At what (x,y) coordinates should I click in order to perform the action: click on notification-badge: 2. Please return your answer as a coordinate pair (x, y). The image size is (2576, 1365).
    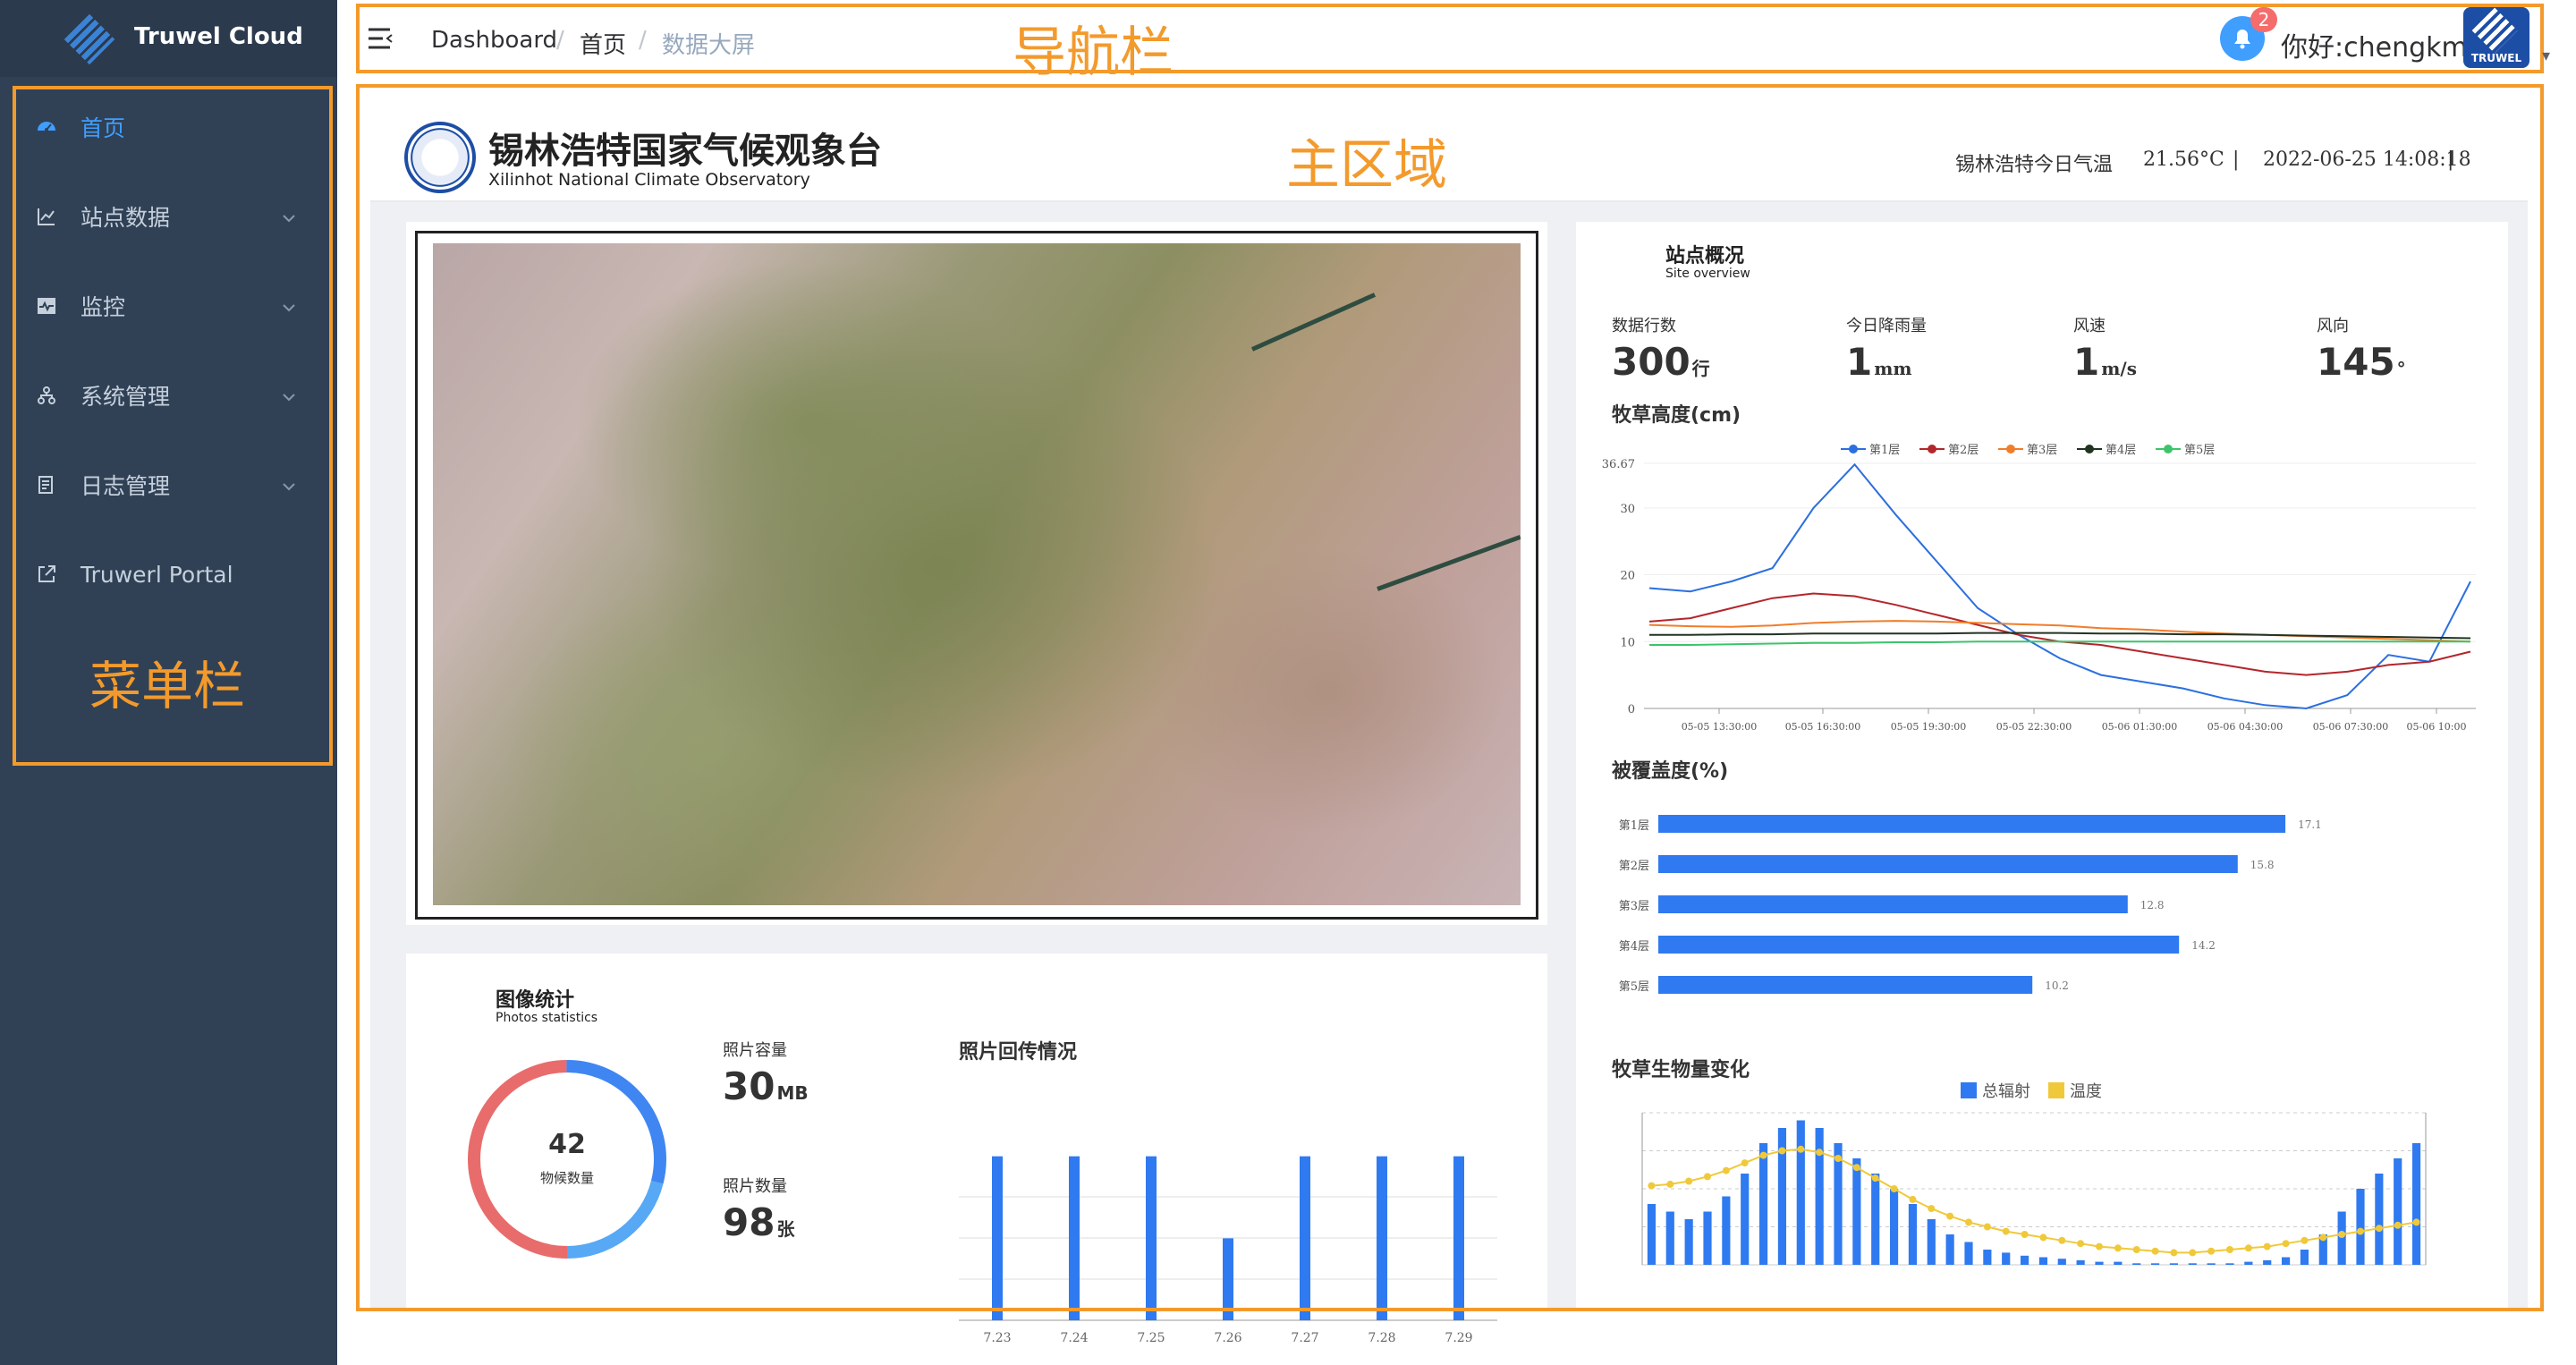
    Looking at the image, I should click on (2263, 19).